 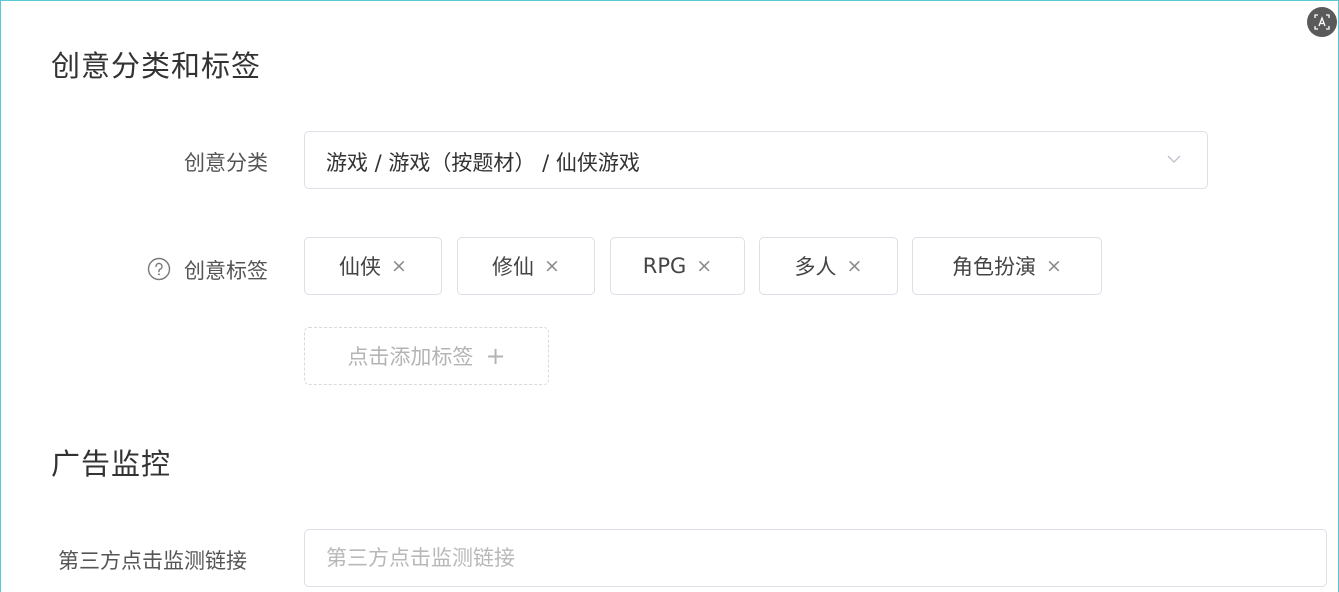 I want to click on translate-icon, so click(x=1322, y=22).